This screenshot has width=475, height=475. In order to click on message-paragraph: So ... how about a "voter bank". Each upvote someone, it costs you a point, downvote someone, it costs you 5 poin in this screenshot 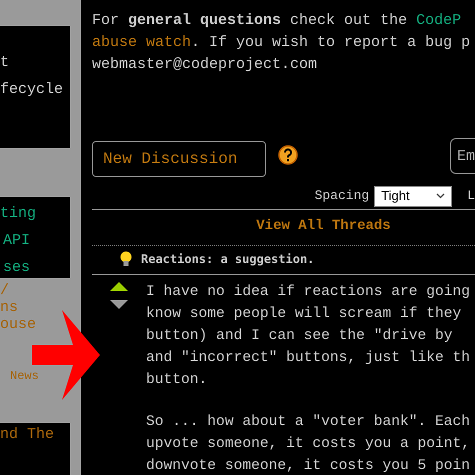, I will do `click(308, 444)`.